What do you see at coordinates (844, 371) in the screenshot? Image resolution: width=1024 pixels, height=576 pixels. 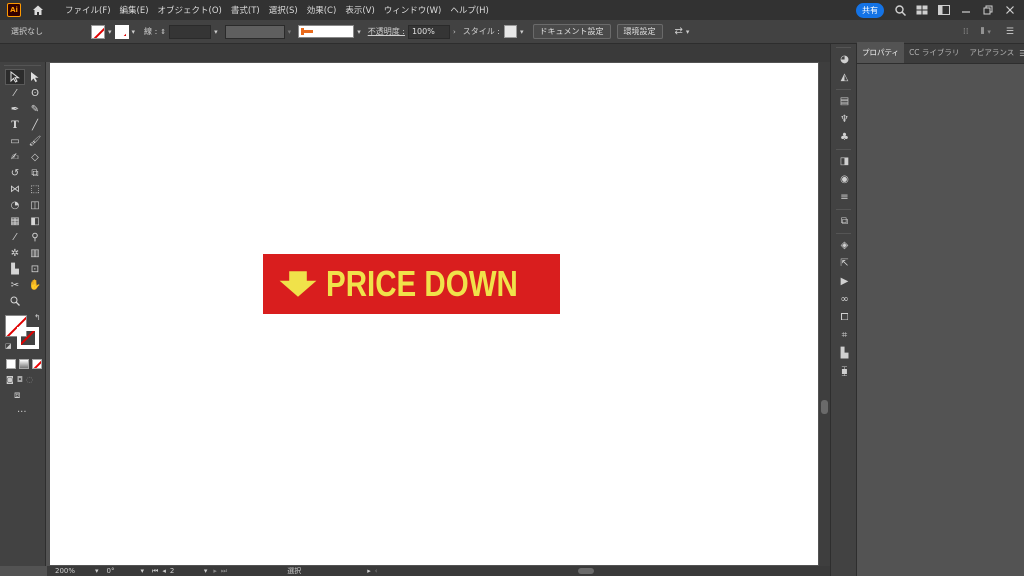 I see `pathfinder-icon: ⧯` at bounding box center [844, 371].